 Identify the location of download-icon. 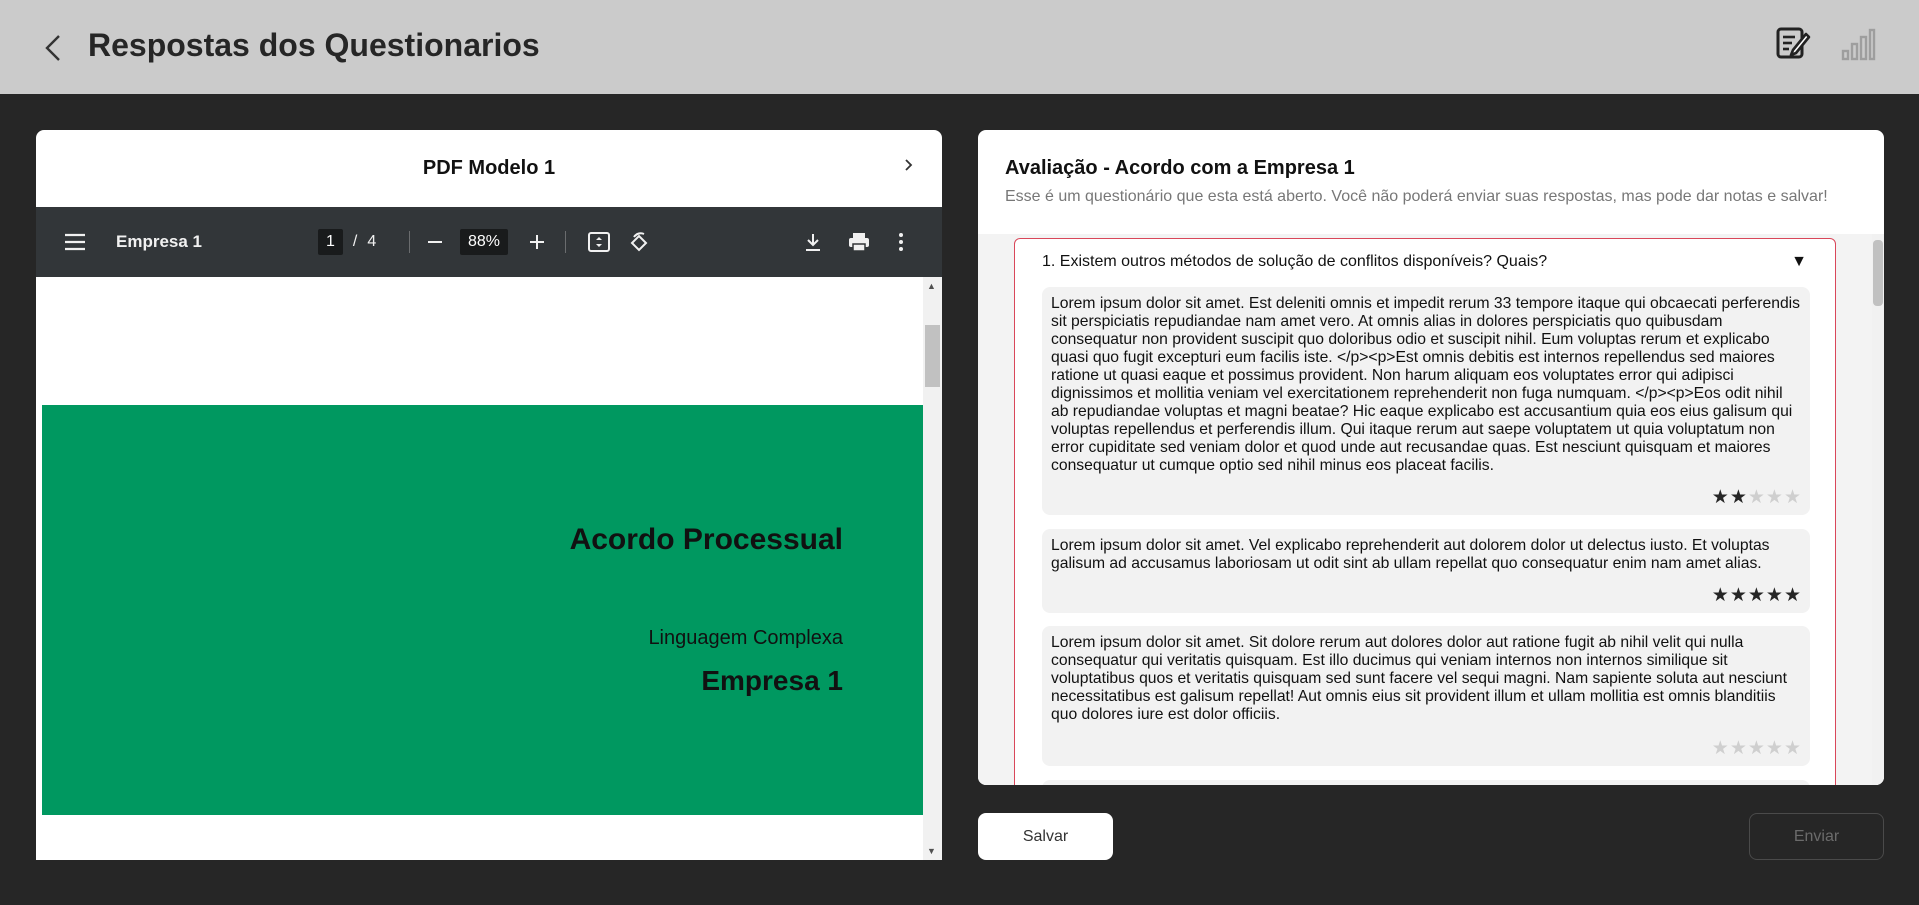
(813, 242).